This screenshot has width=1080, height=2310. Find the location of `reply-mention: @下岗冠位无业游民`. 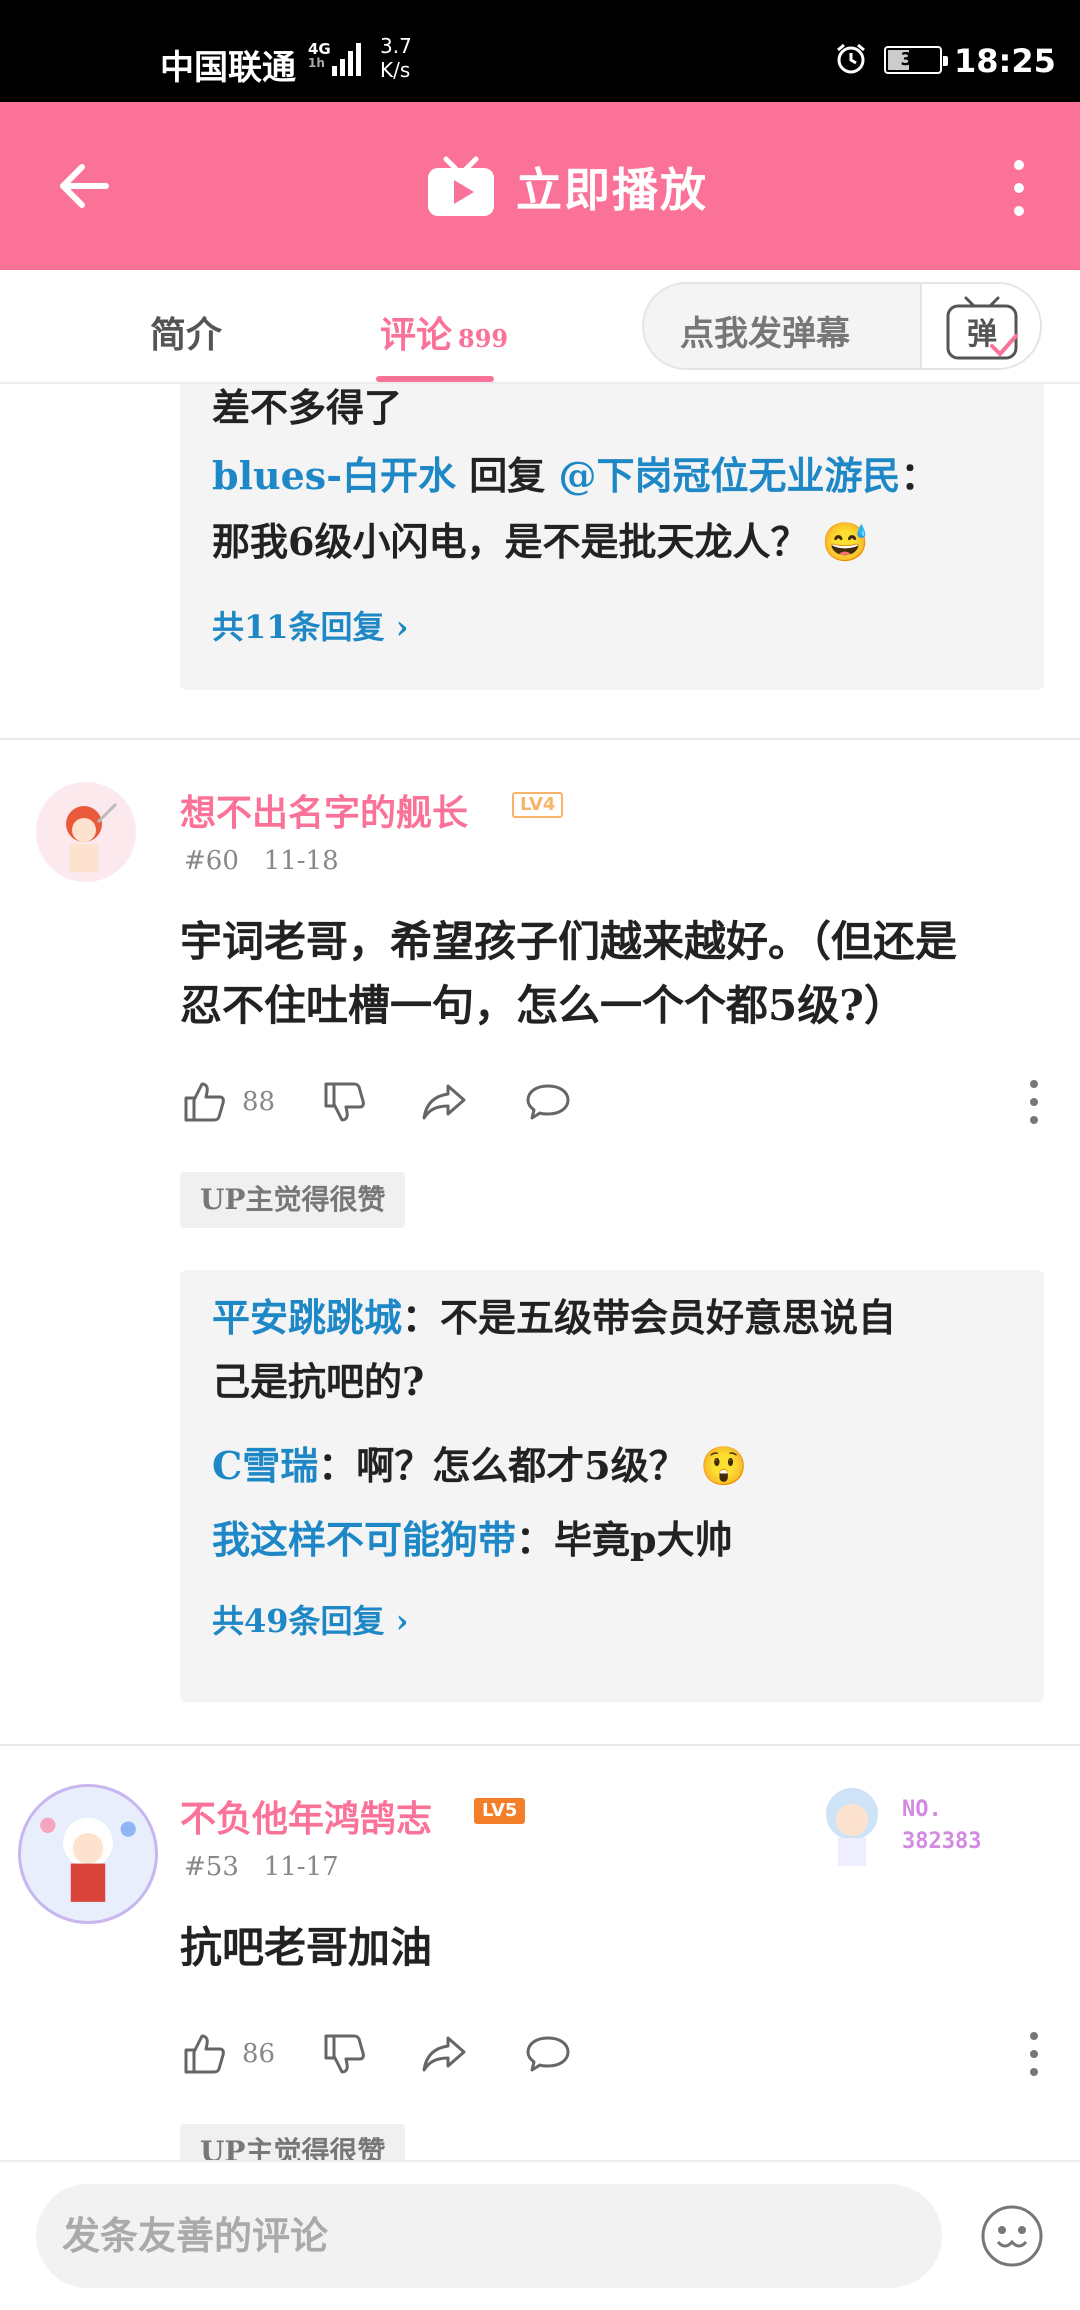

reply-mention: @下岗冠位无业游民 is located at coordinates (729, 475).